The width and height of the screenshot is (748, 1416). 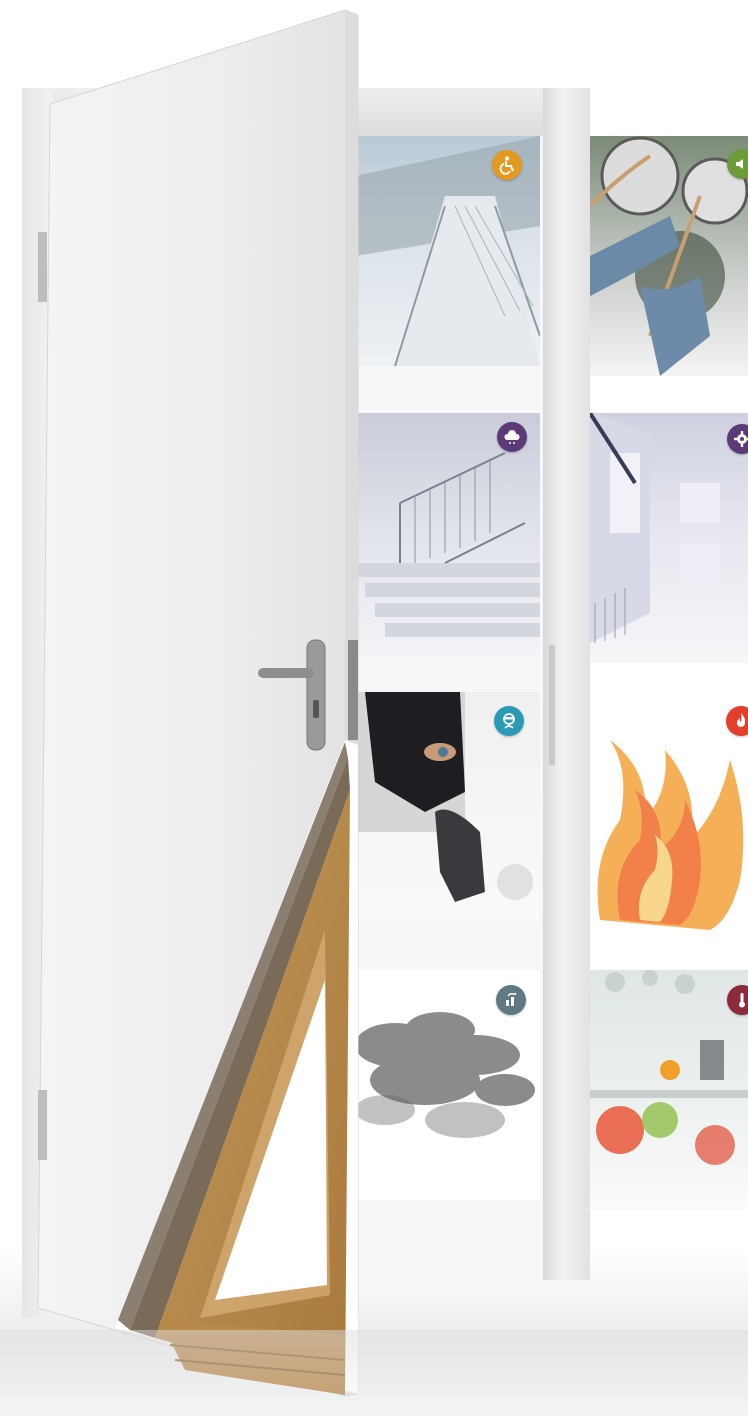 I want to click on hinge-bottom, so click(x=42, y=1125).